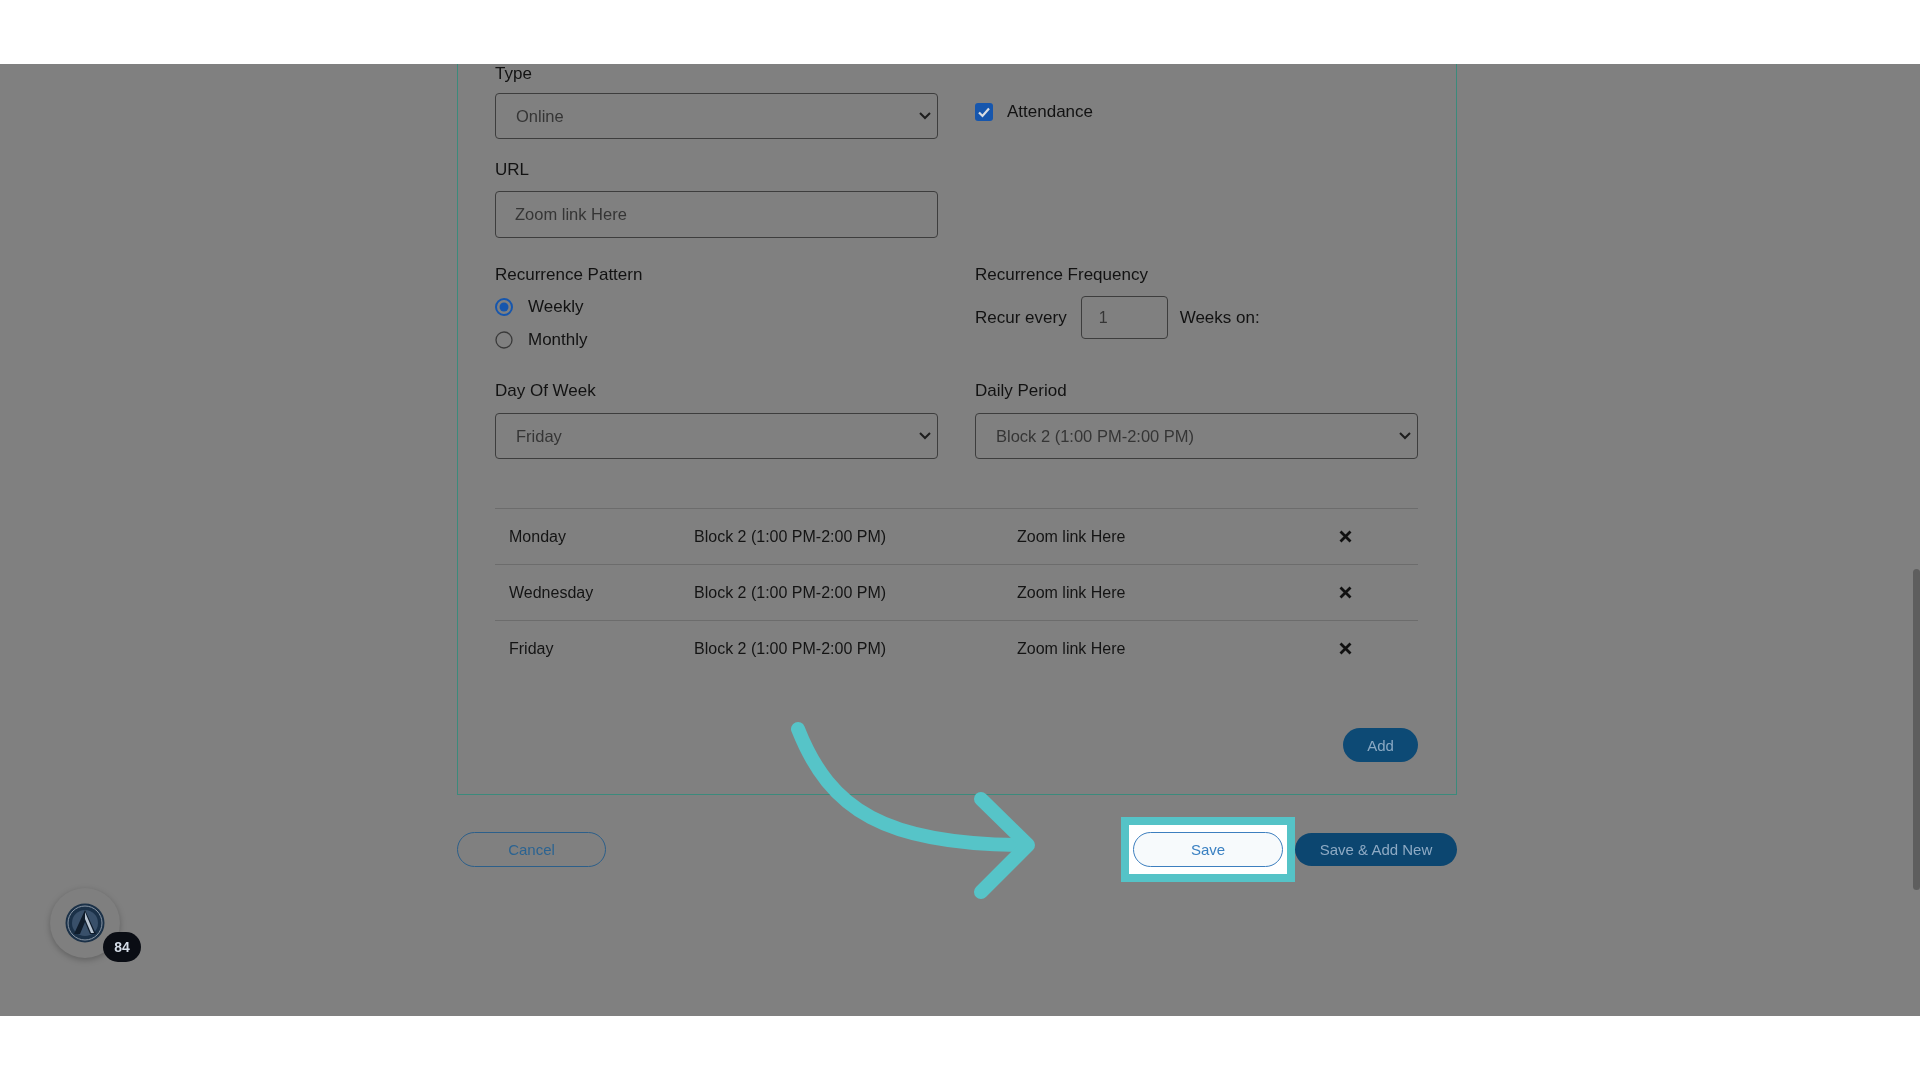  I want to click on day-label: Friday, so click(531, 648).